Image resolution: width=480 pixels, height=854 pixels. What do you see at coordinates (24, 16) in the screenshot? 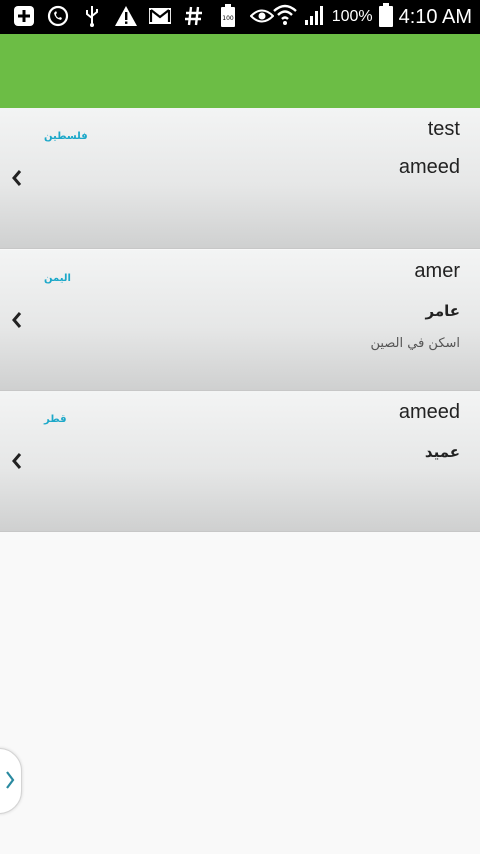
I see `add-box-icon` at bounding box center [24, 16].